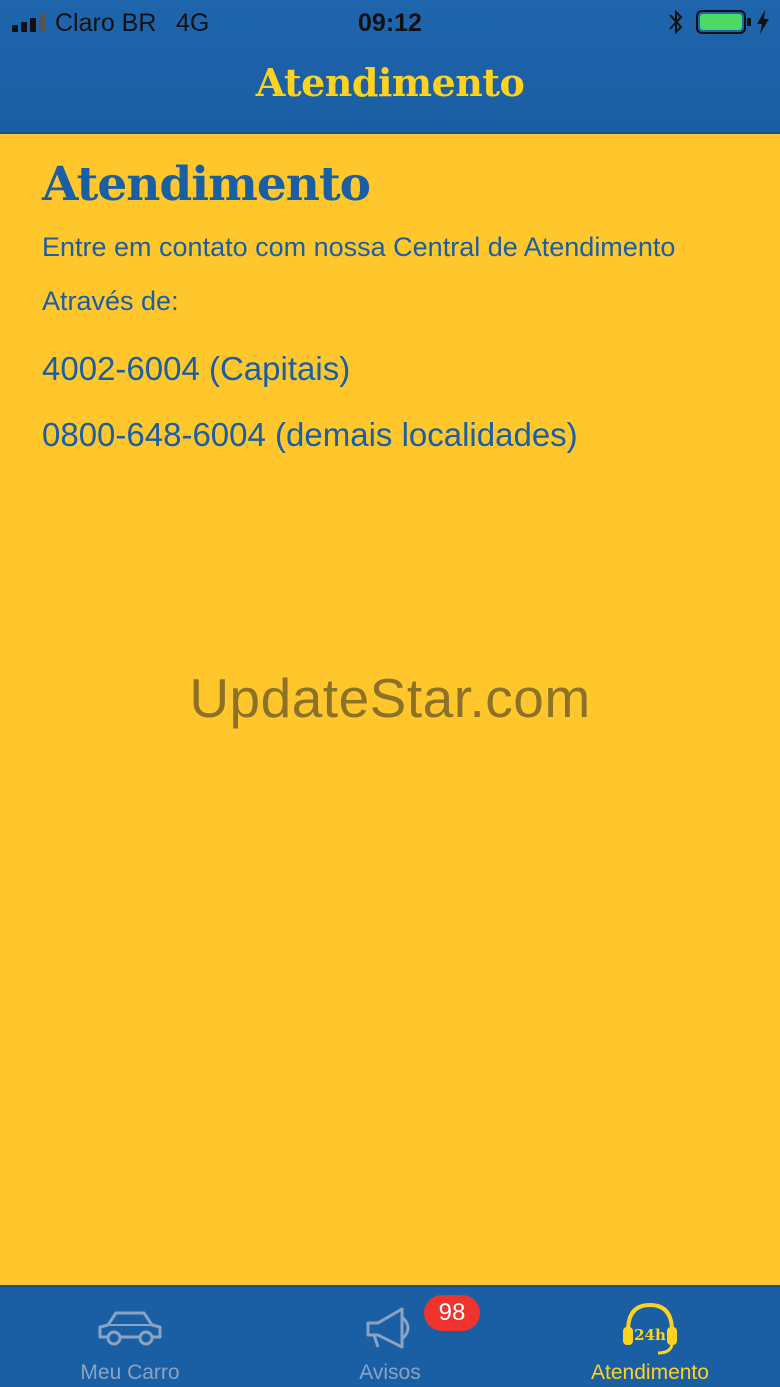 The height and width of the screenshot is (1387, 780). I want to click on top-bar: Claro BR 4G 09:12 Atendimento, so click(390, 67).